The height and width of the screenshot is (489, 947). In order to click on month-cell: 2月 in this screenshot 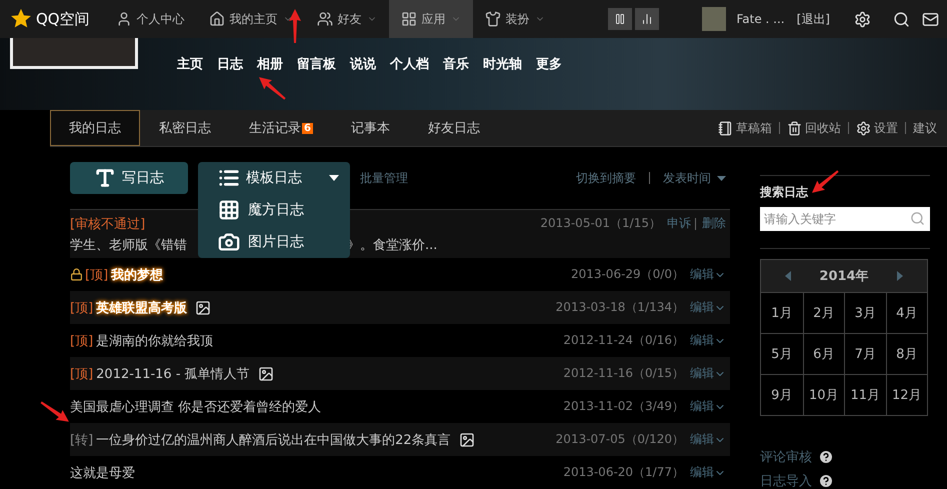, I will do `click(823, 312)`.